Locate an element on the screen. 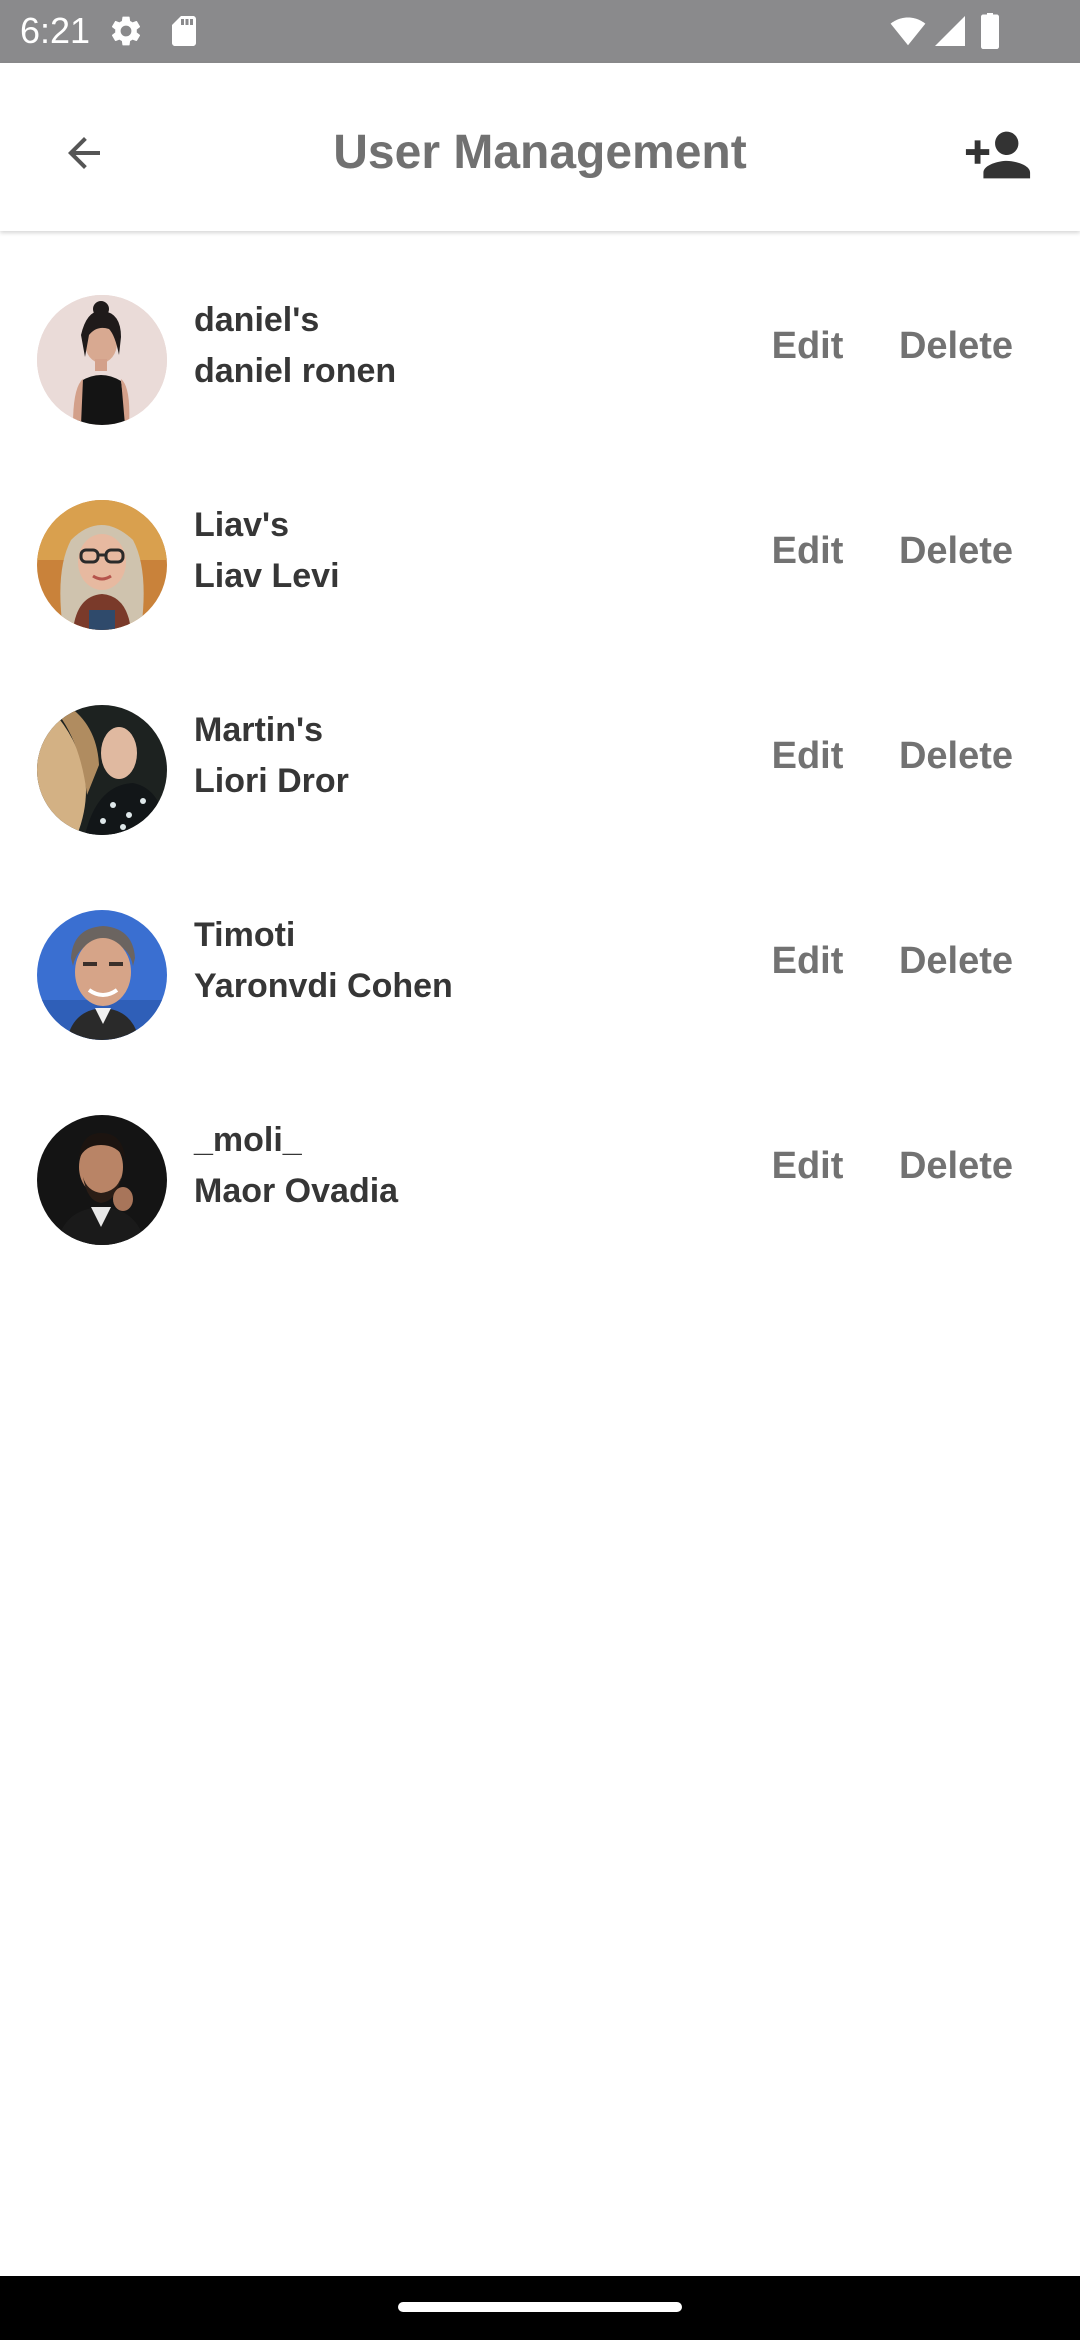  wifi-icon is located at coordinates (908, 31).